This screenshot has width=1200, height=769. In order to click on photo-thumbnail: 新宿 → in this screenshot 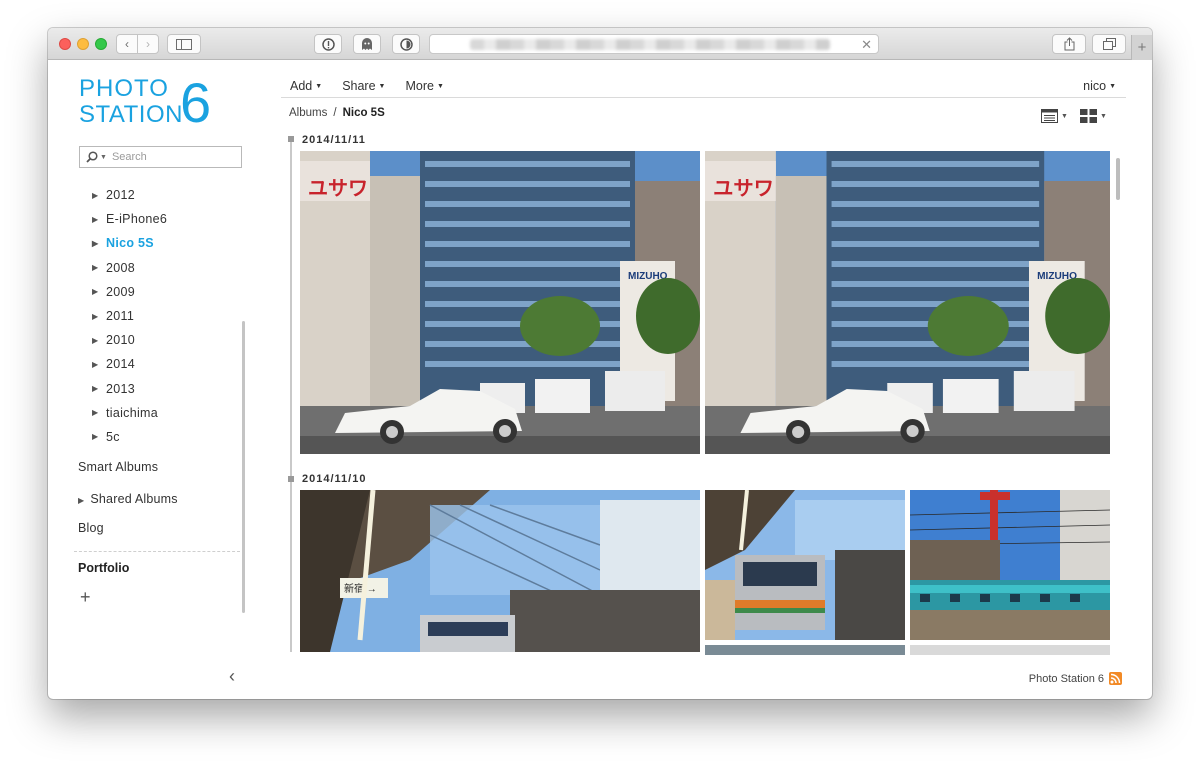, I will do `click(500, 571)`.